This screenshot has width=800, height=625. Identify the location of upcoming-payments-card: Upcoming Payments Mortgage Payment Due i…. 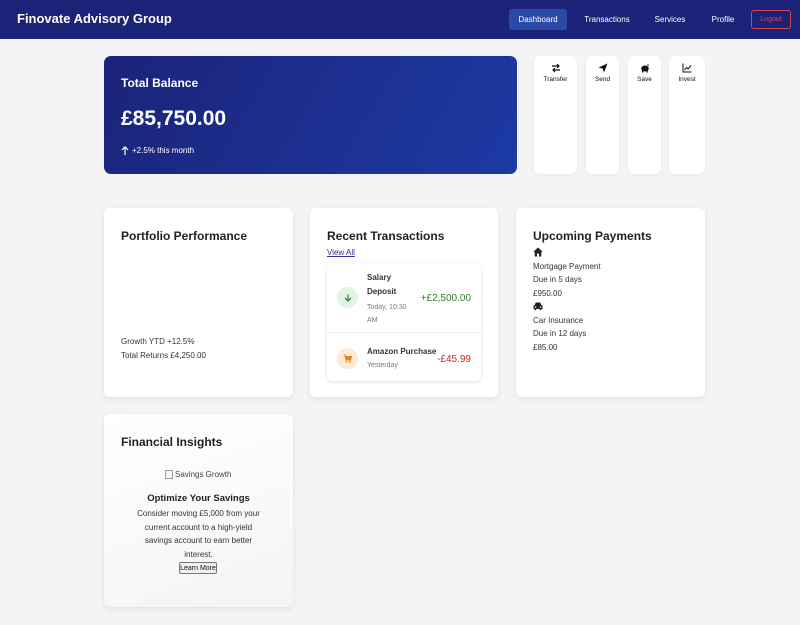
(610, 302).